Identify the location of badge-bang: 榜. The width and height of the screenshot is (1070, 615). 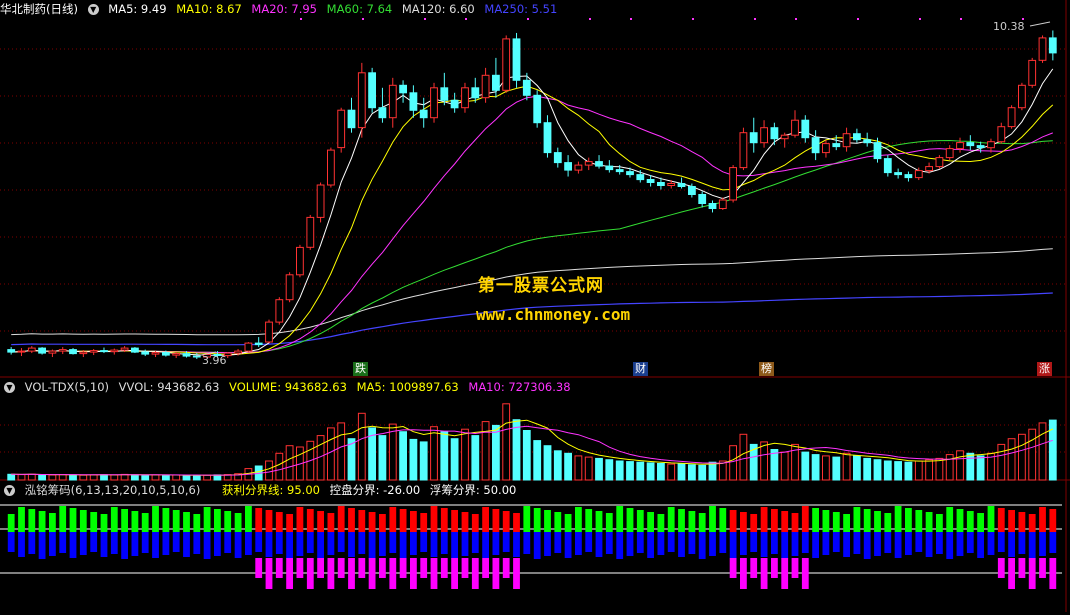
(766, 369).